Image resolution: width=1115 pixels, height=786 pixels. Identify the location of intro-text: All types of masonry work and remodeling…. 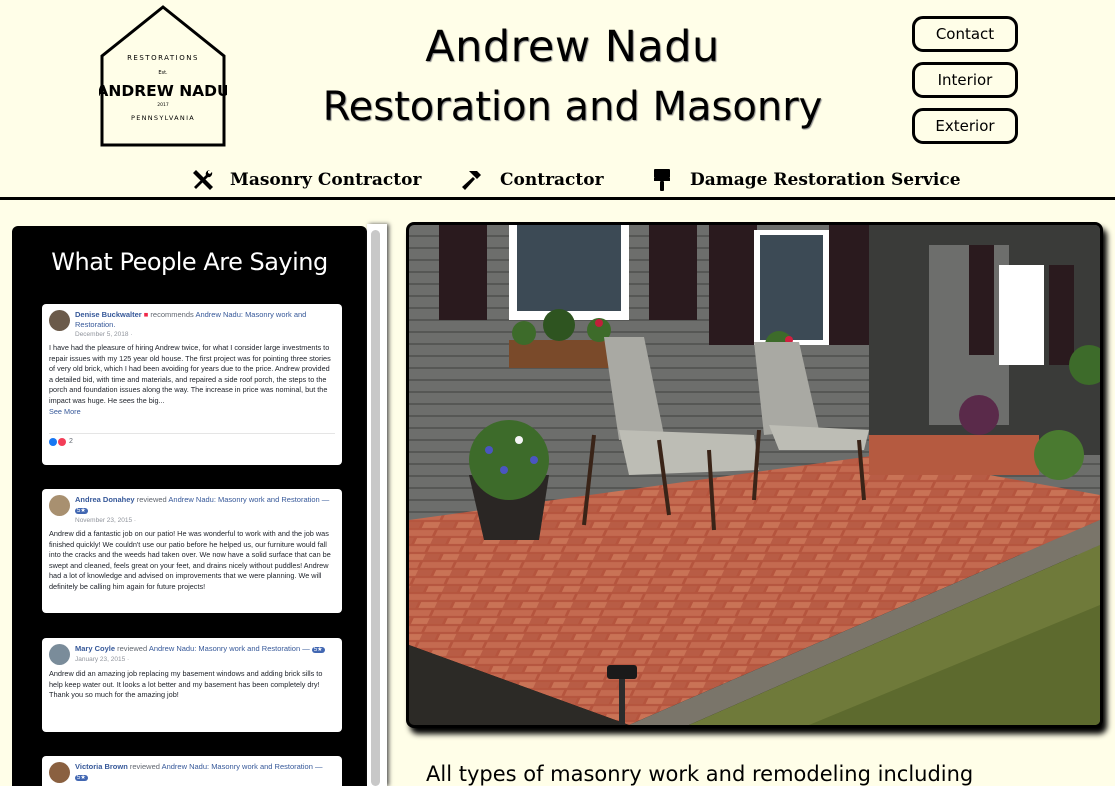
(700, 774).